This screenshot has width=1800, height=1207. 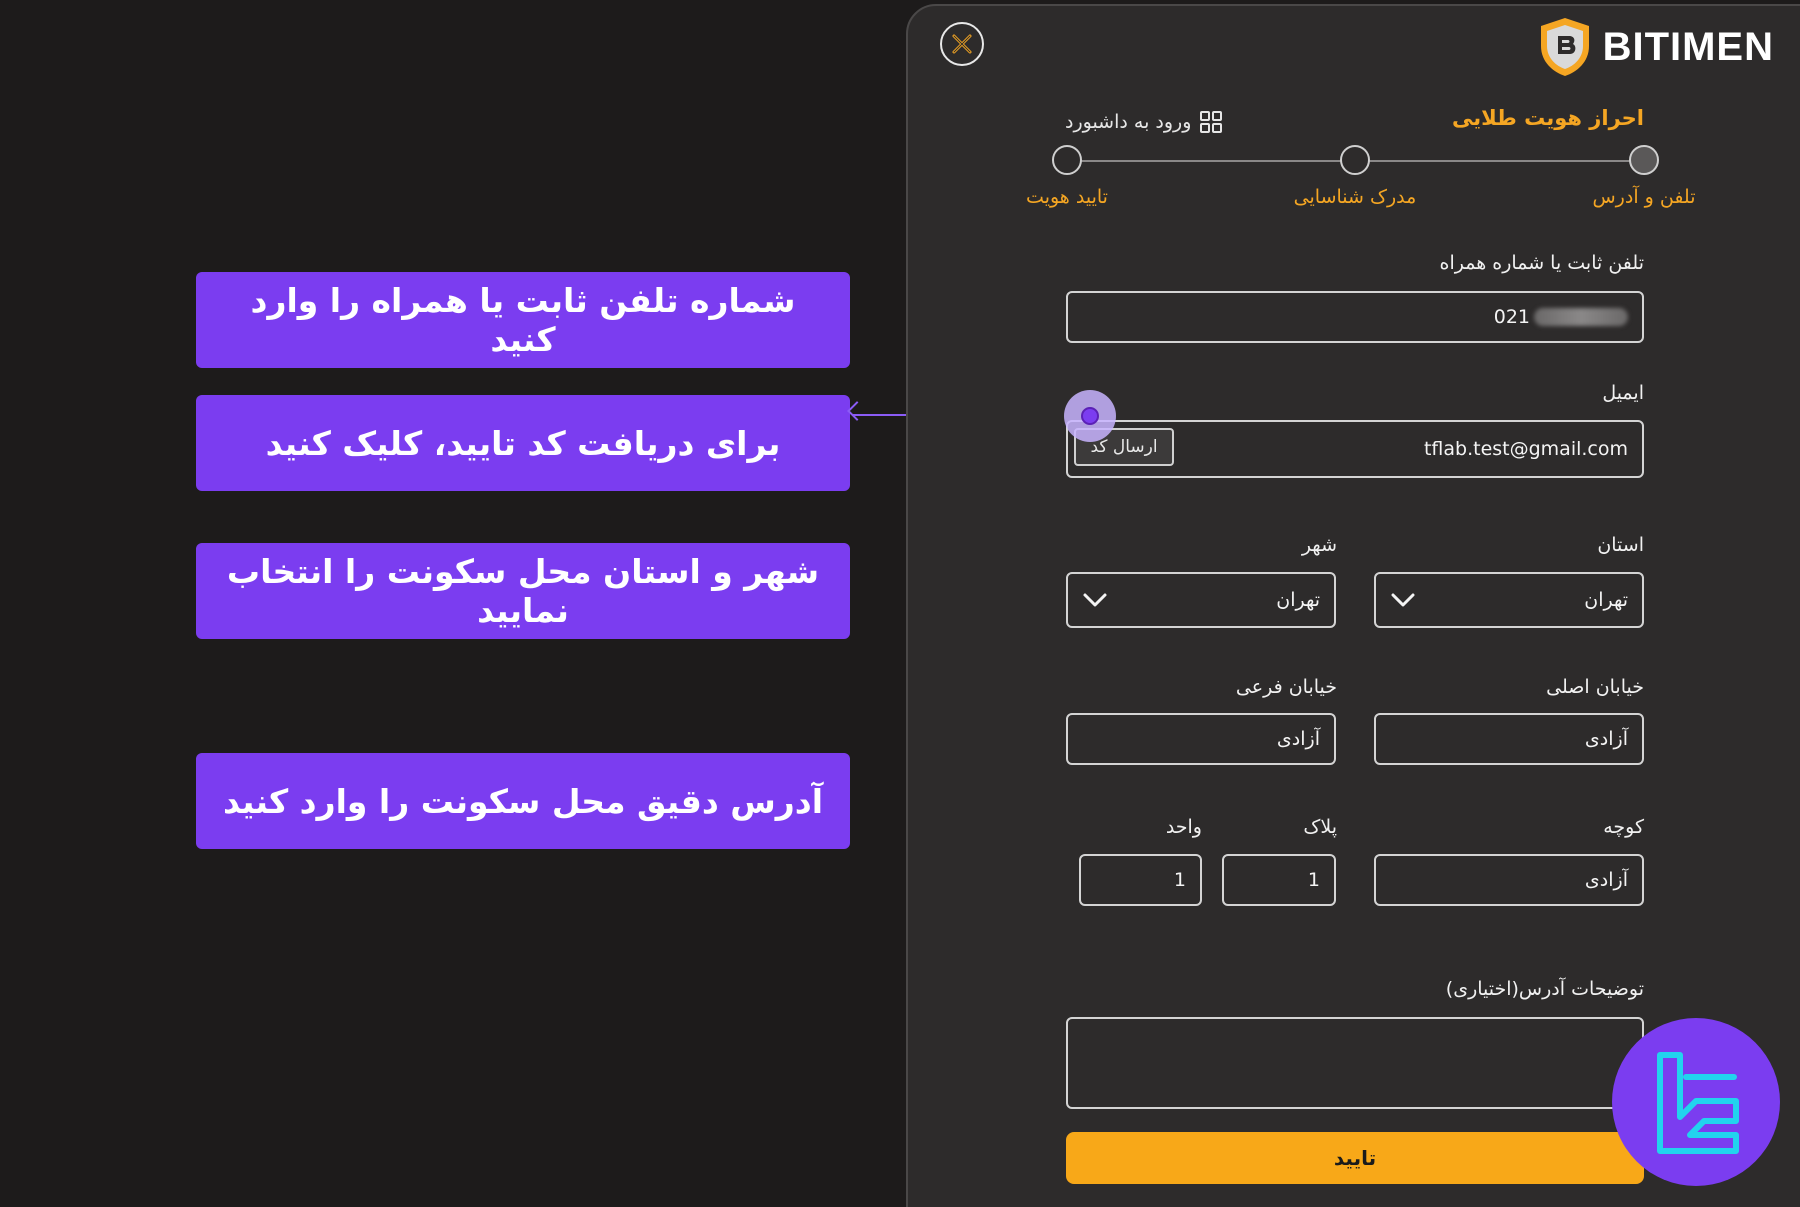 What do you see at coordinates (1606, 600) in the screenshot?
I see `province-value: تهران` at bounding box center [1606, 600].